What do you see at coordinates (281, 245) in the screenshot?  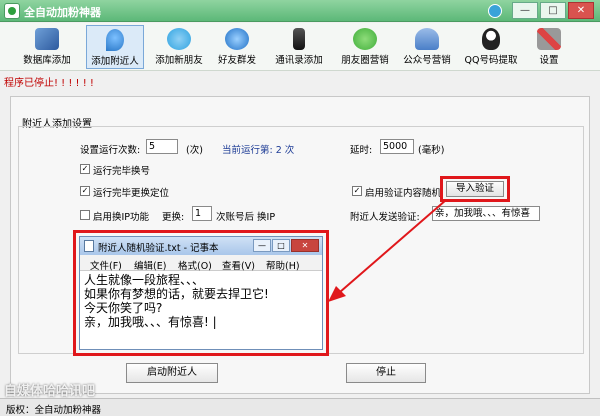 I see `notepad-maximize-button: □` at bounding box center [281, 245].